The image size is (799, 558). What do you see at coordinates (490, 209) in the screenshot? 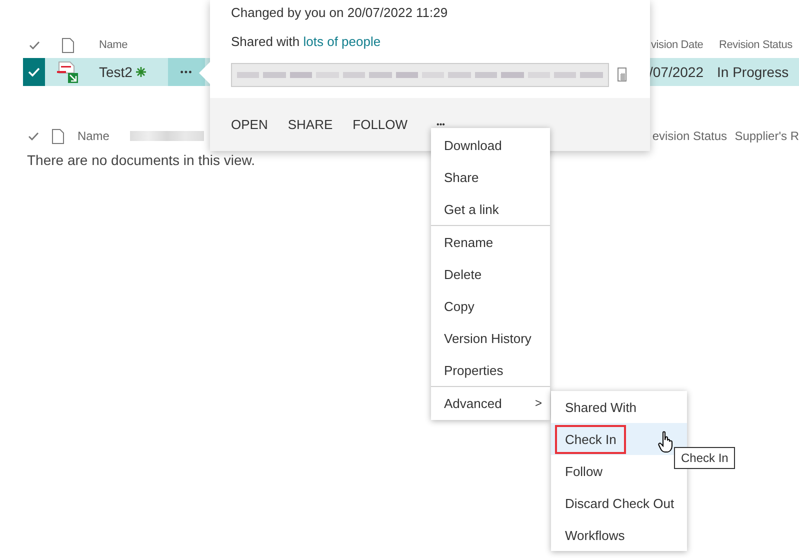
I see `menu-item: Get a link` at bounding box center [490, 209].